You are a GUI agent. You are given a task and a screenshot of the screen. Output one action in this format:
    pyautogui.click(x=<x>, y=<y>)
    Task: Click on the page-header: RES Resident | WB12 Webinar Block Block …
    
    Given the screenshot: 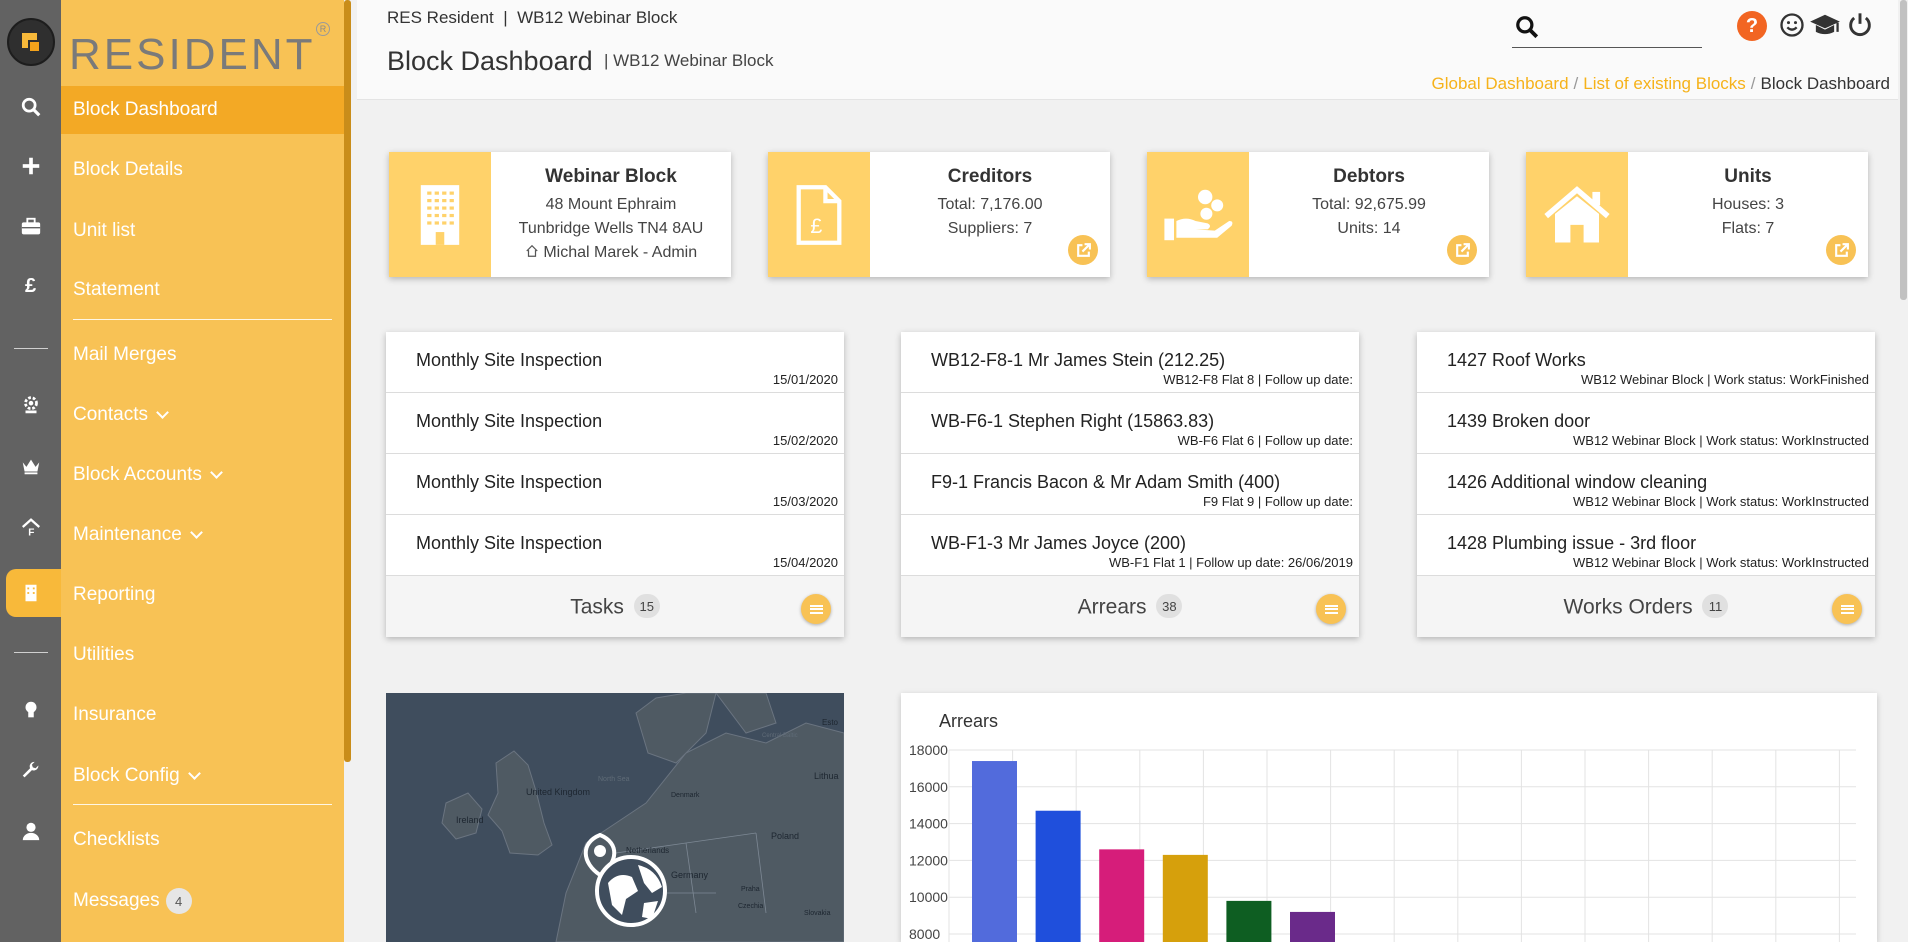 What is the action you would take?
    pyautogui.click(x=1132, y=50)
    